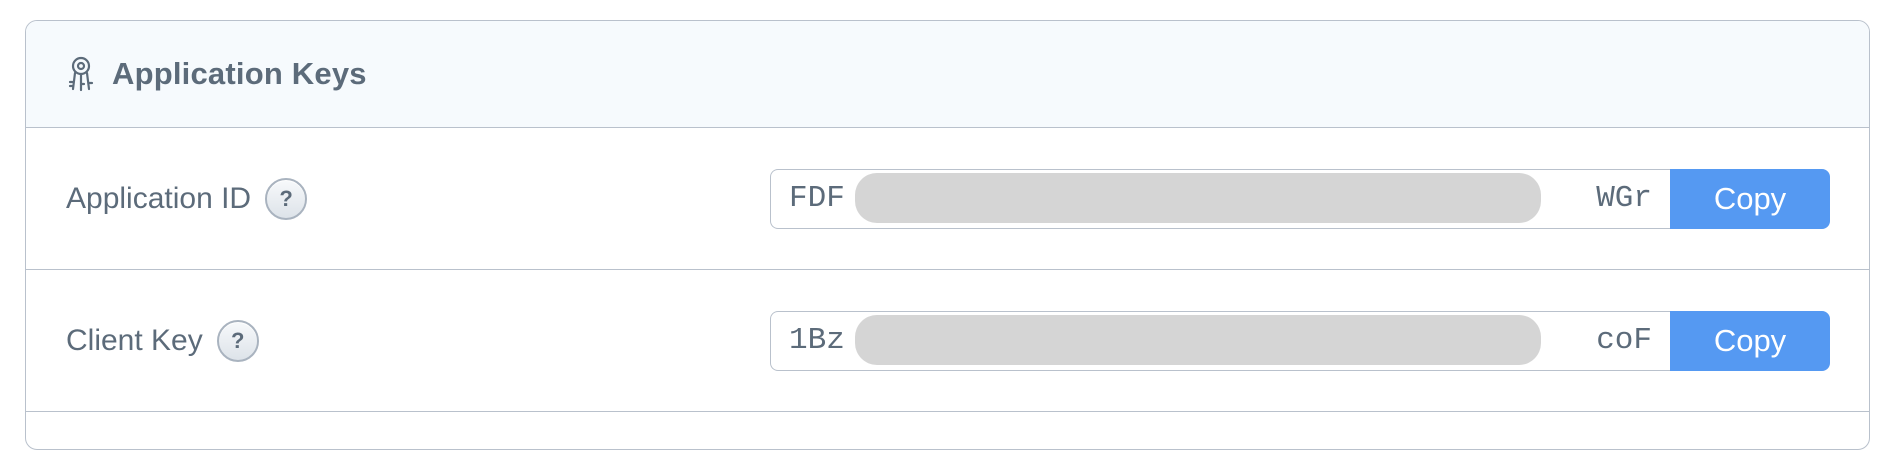 The height and width of the screenshot is (450, 1884). What do you see at coordinates (81, 74) in the screenshot?
I see `keys-icon` at bounding box center [81, 74].